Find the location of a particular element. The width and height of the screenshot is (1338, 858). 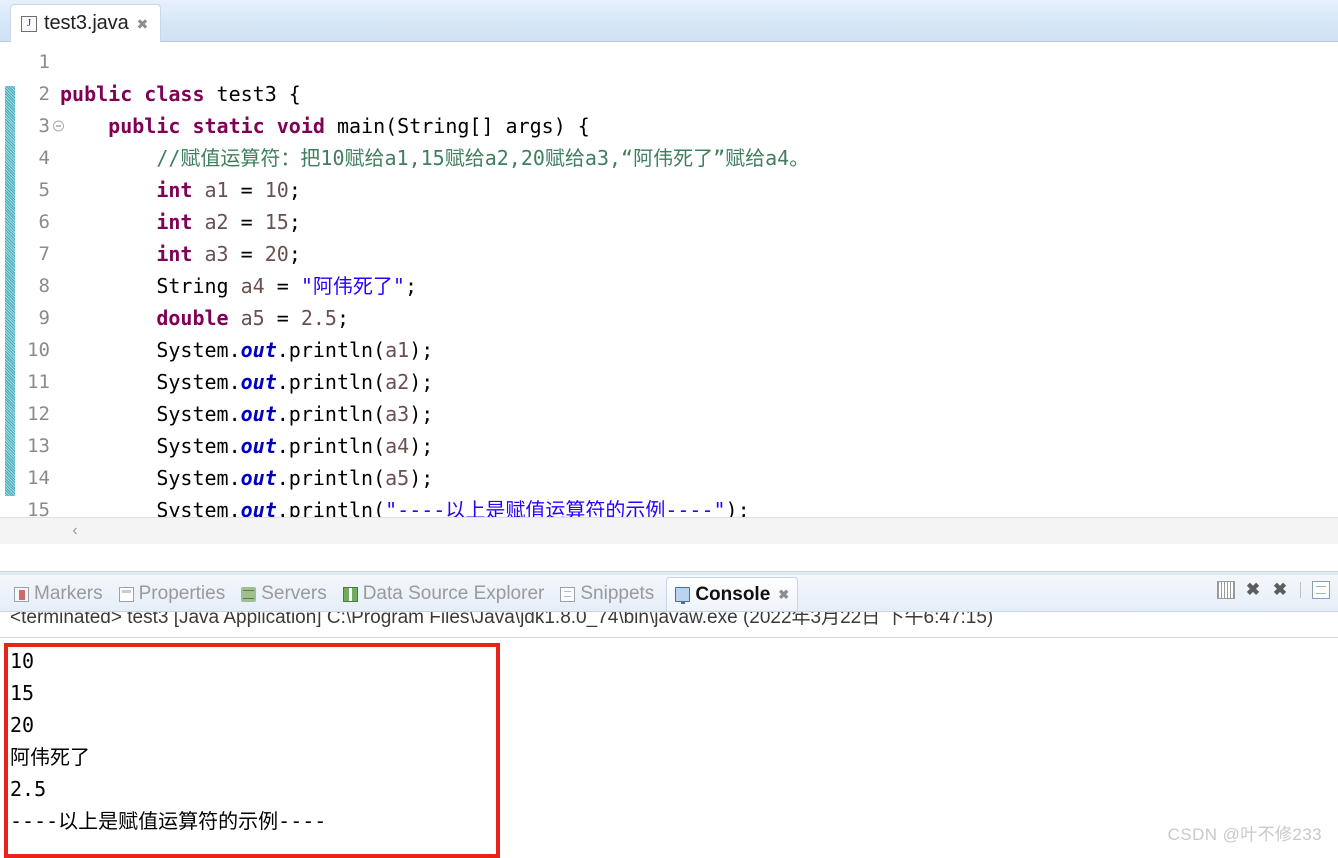

code-token: test3 { is located at coordinates (258, 94).